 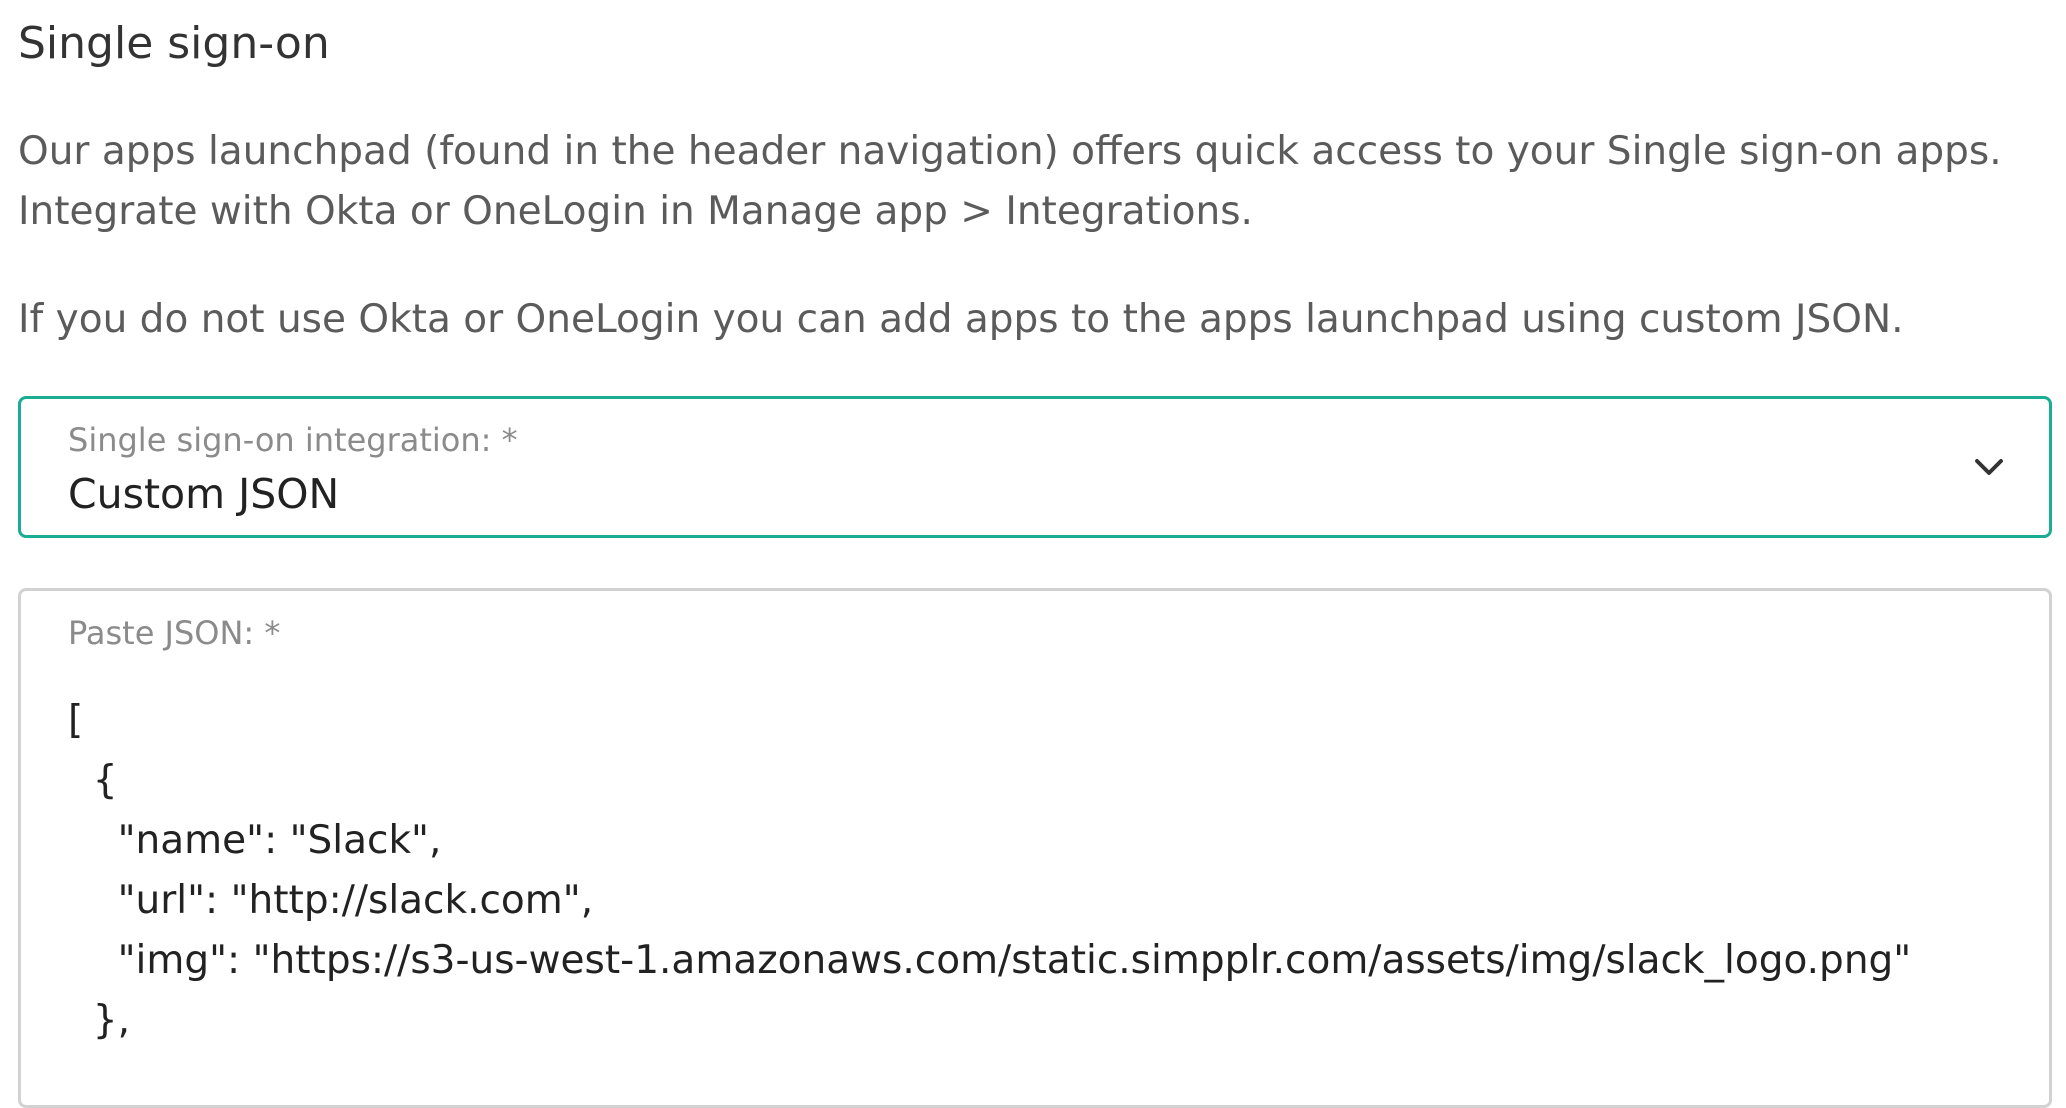 I want to click on json-line: "url": "http://slack.com",, so click(x=331, y=900).